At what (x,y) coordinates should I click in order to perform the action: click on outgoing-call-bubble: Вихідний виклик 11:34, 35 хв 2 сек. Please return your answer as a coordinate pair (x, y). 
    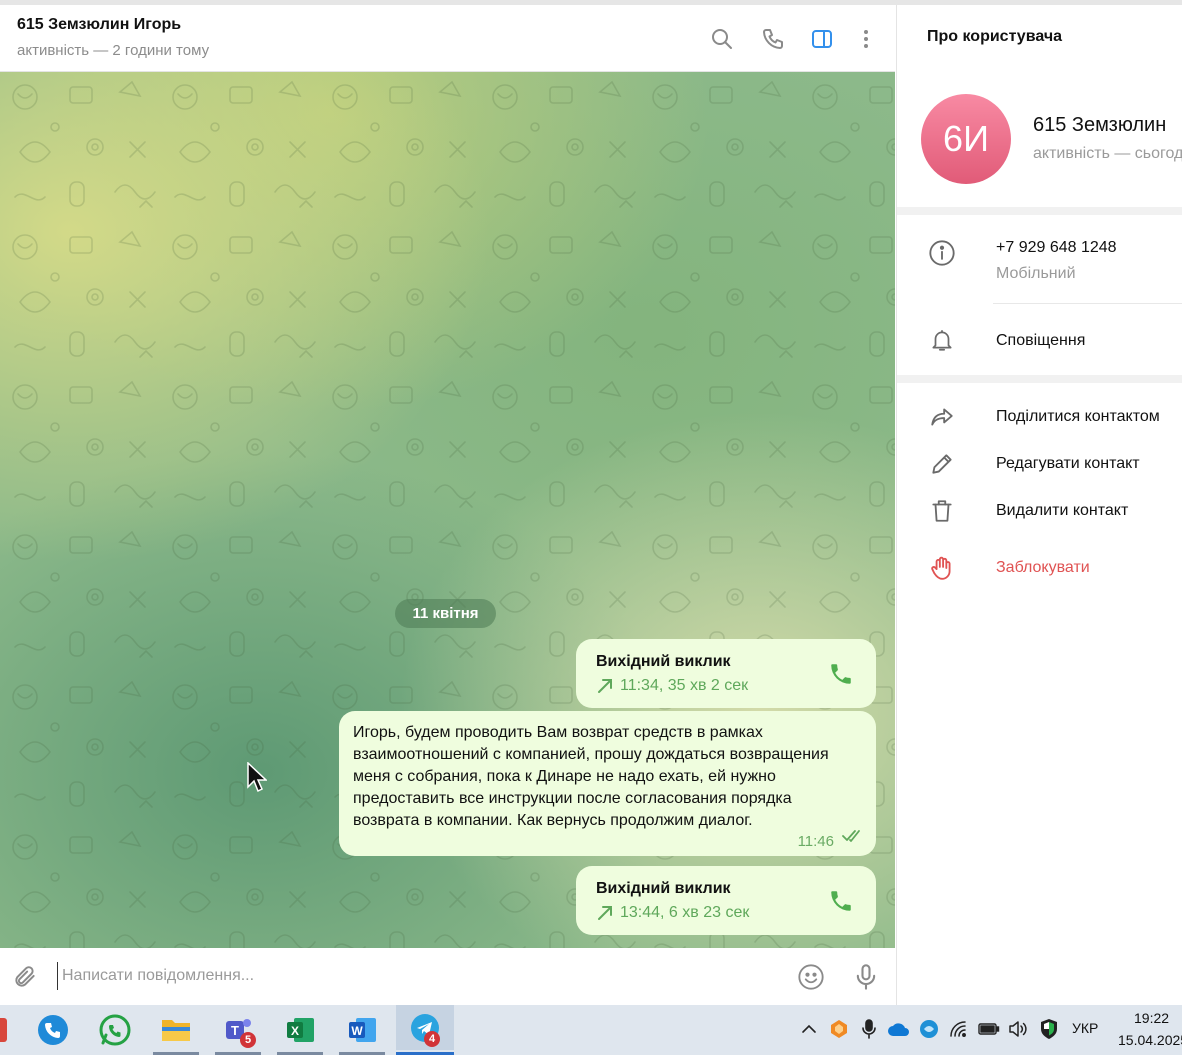
    Looking at the image, I should click on (726, 673).